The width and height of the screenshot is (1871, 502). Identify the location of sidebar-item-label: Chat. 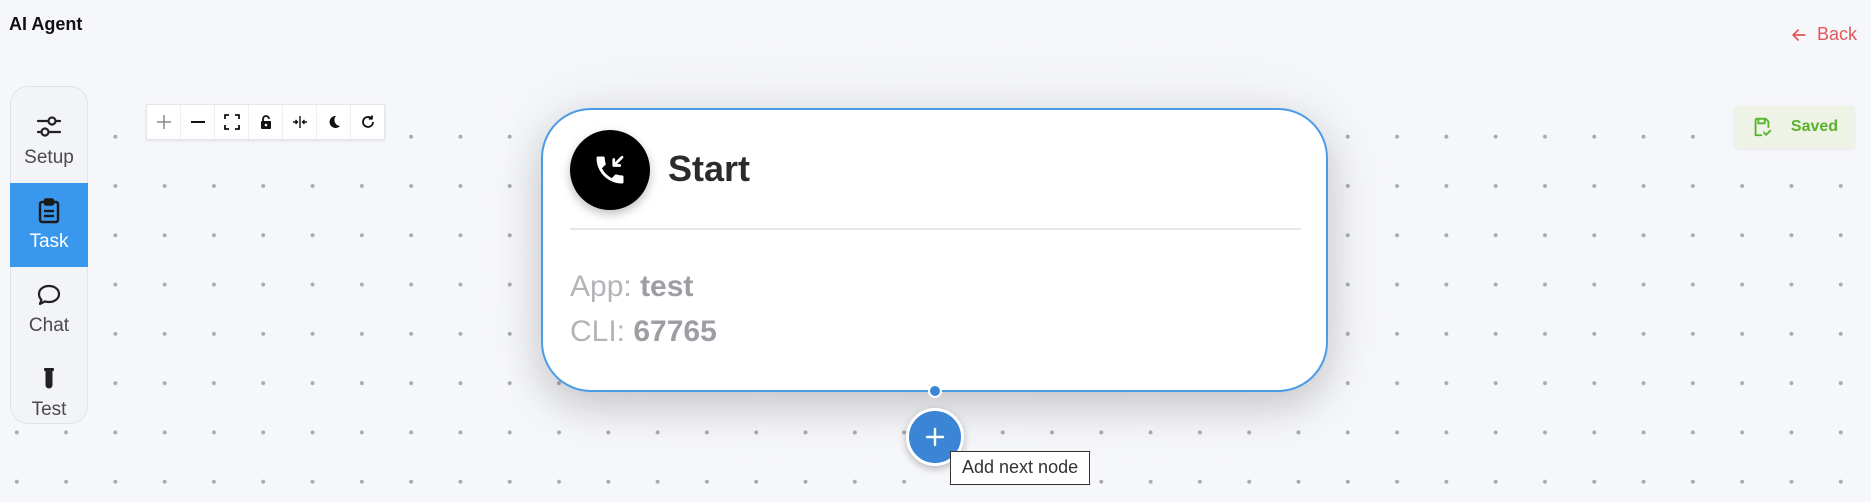
(49, 325).